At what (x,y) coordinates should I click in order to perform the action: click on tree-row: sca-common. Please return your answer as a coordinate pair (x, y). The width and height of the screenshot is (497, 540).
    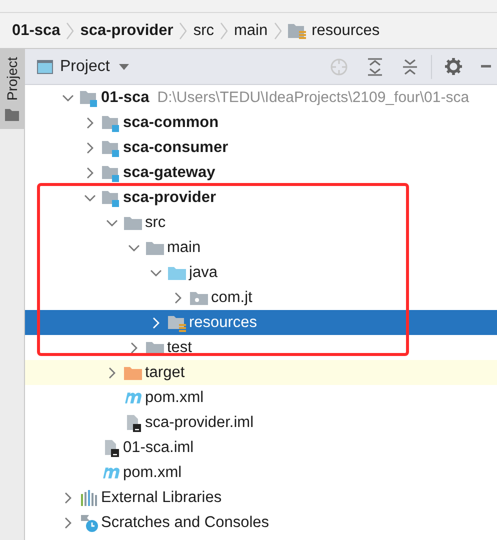
    Looking at the image, I should click on (261, 122).